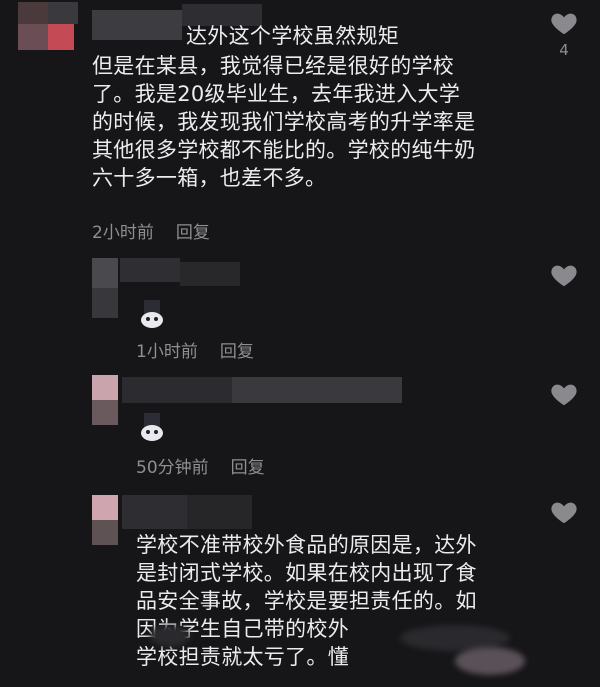 The image size is (600, 687). I want to click on reply-meta: 1小时前 回复, so click(206, 349).